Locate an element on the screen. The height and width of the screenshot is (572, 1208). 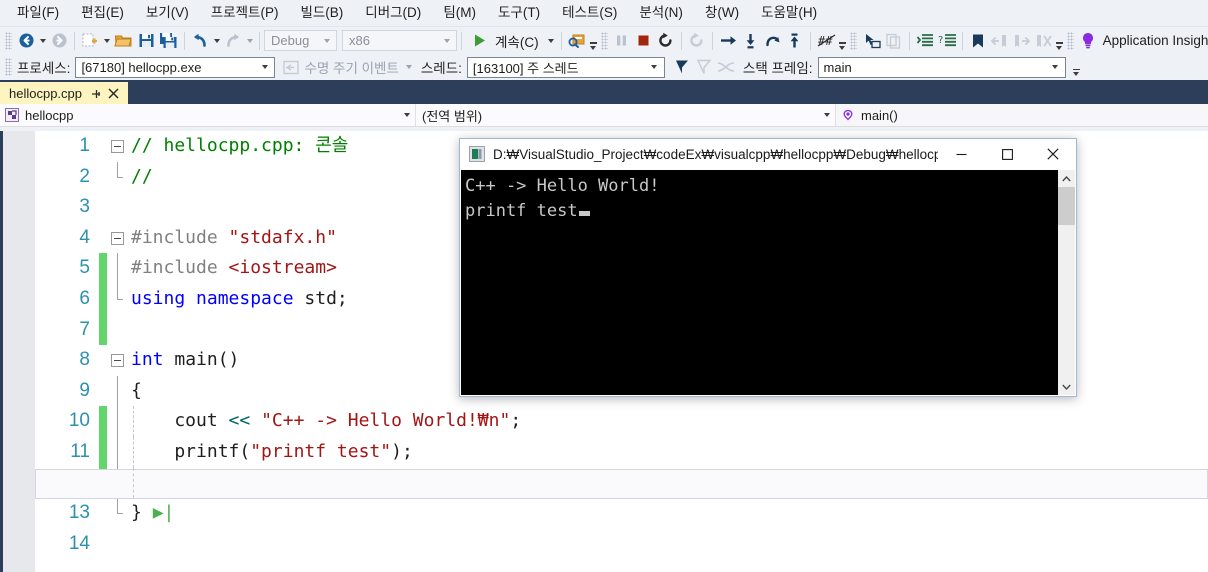
debugbar-overflow-icon is located at coordinates (1076, 67).